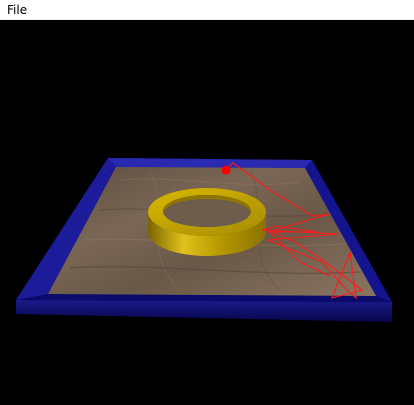  I want to click on menu-file: File, so click(17, 10).